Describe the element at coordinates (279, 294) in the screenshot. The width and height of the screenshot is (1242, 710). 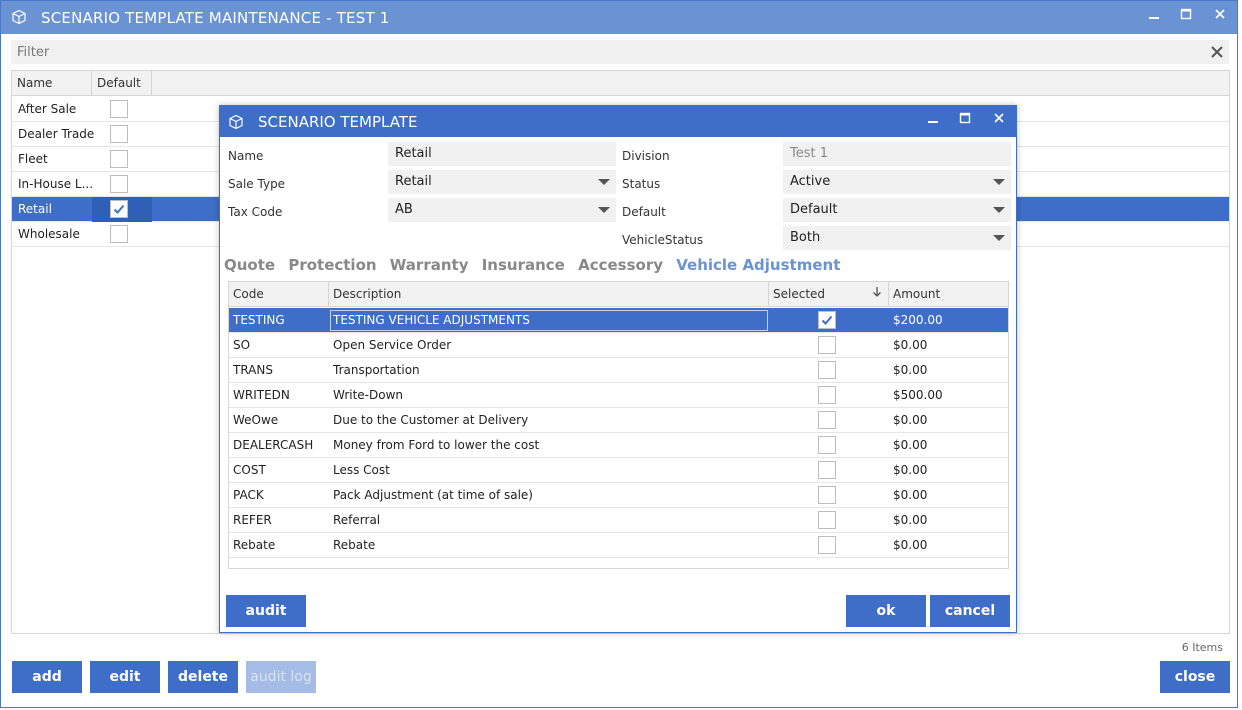
I see `column-header-code: Code` at that location.